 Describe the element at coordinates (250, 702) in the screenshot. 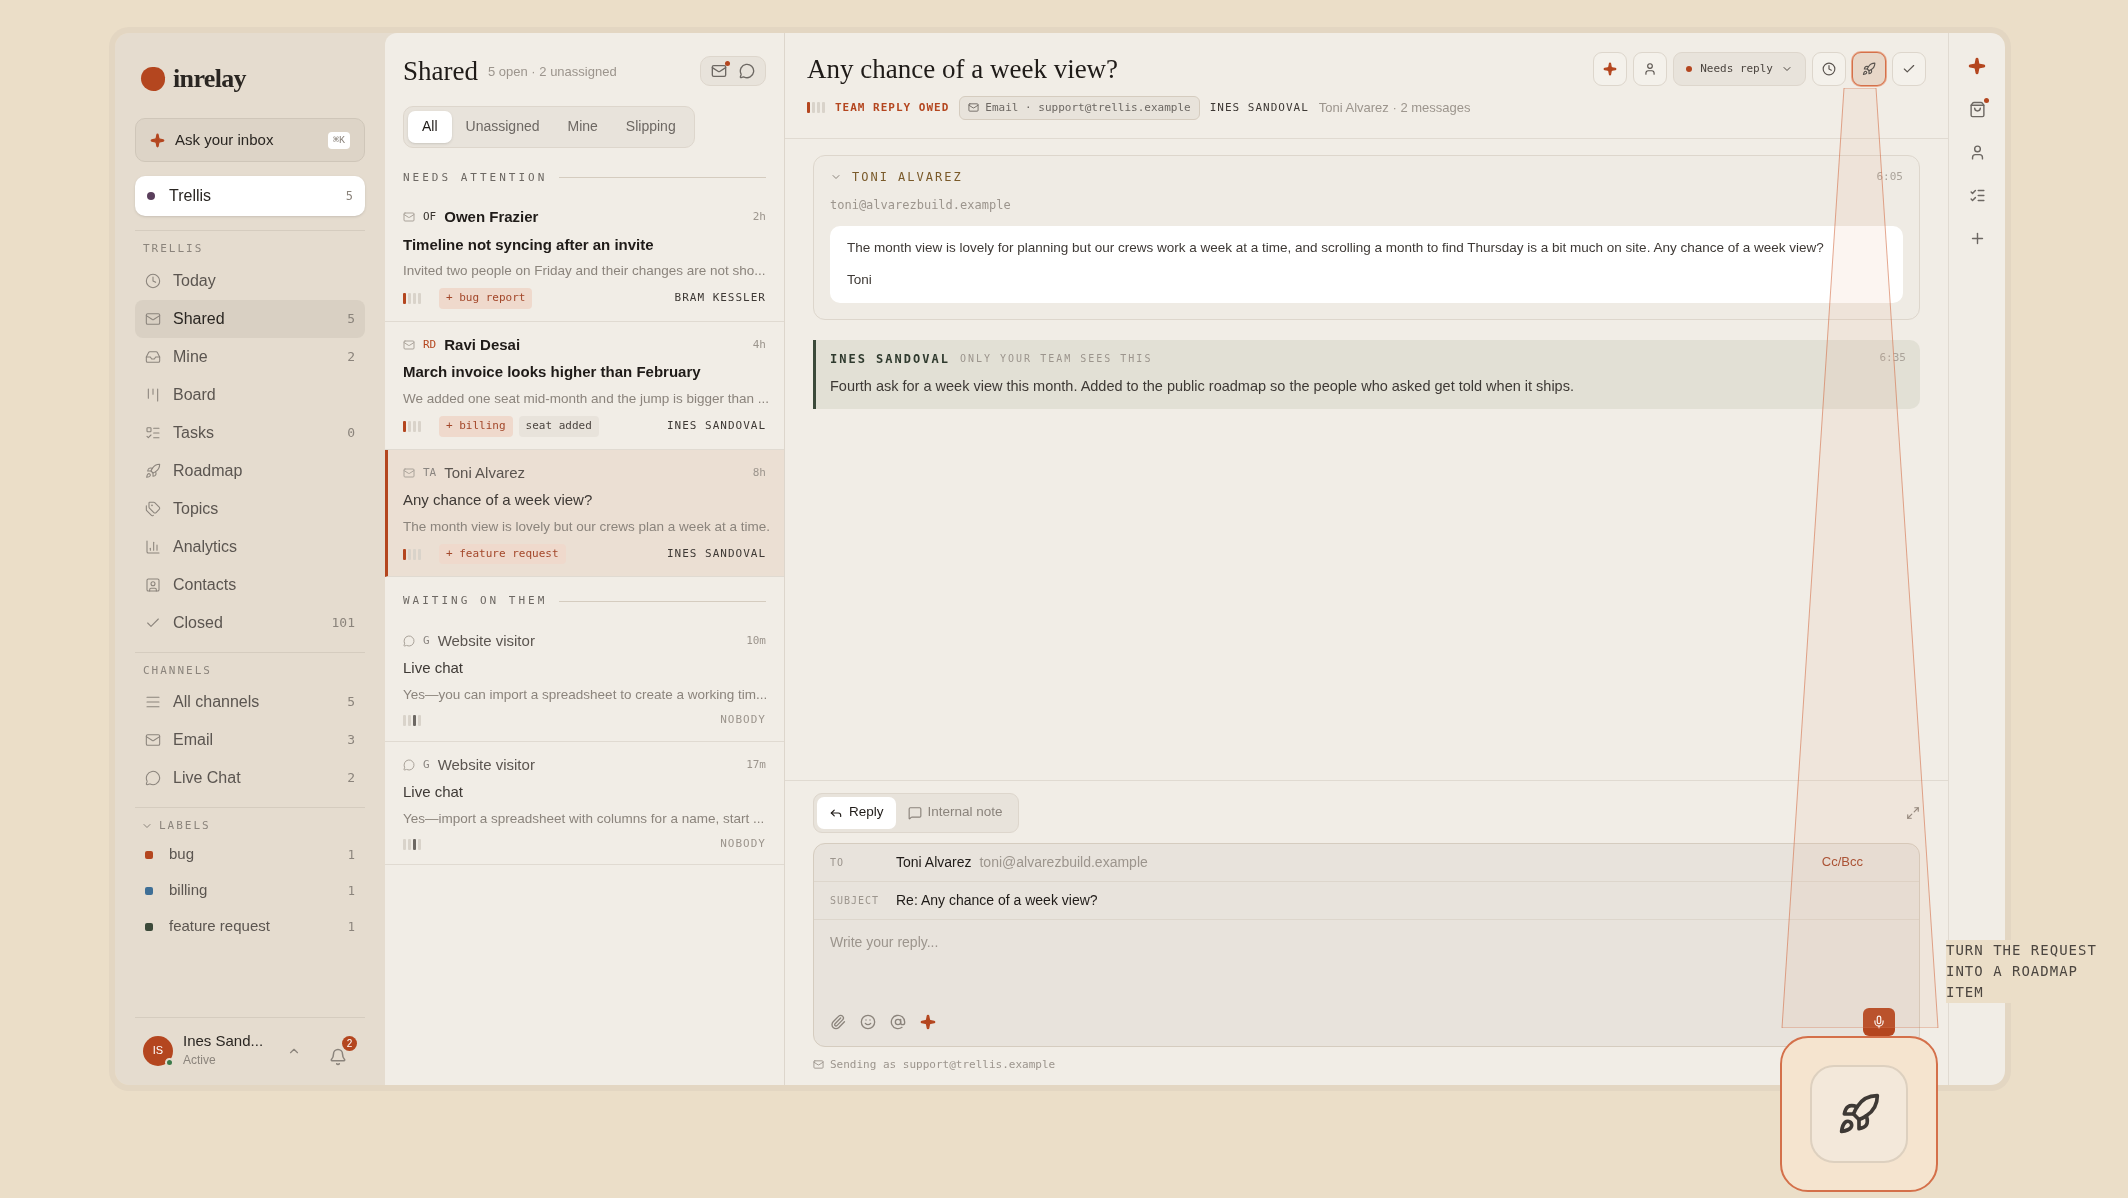

I see `sidebar-item: All channels 5` at that location.